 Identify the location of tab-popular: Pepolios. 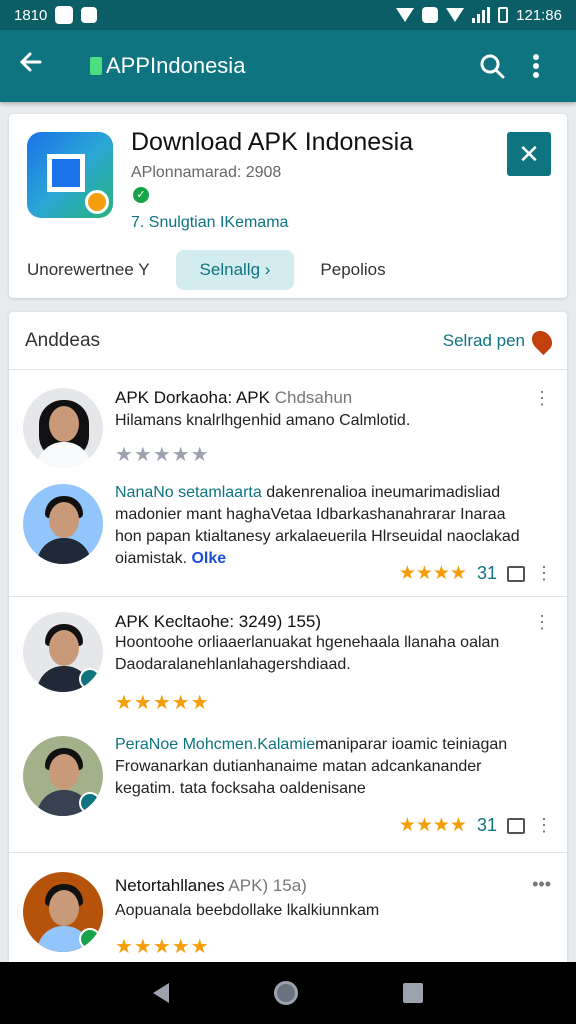
(352, 270).